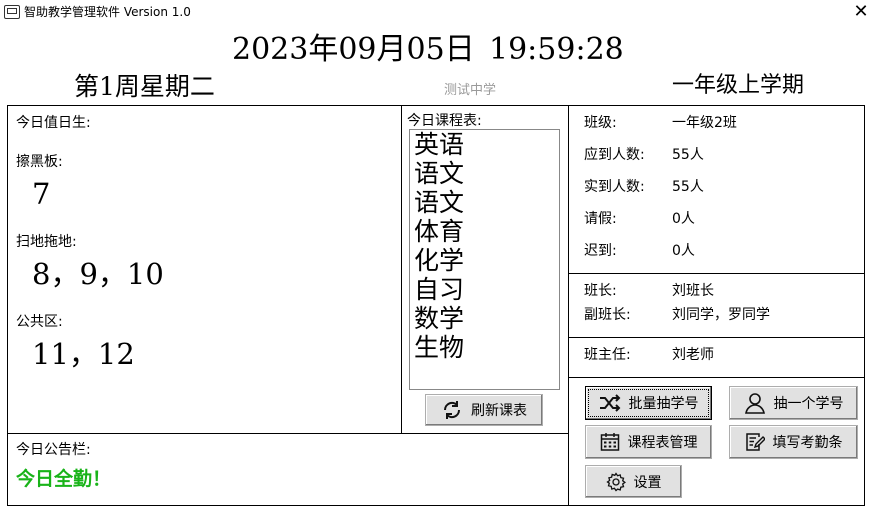 This screenshot has height=515, width=877. What do you see at coordinates (600, 123) in the screenshot?
I see `class-label: 班级:` at bounding box center [600, 123].